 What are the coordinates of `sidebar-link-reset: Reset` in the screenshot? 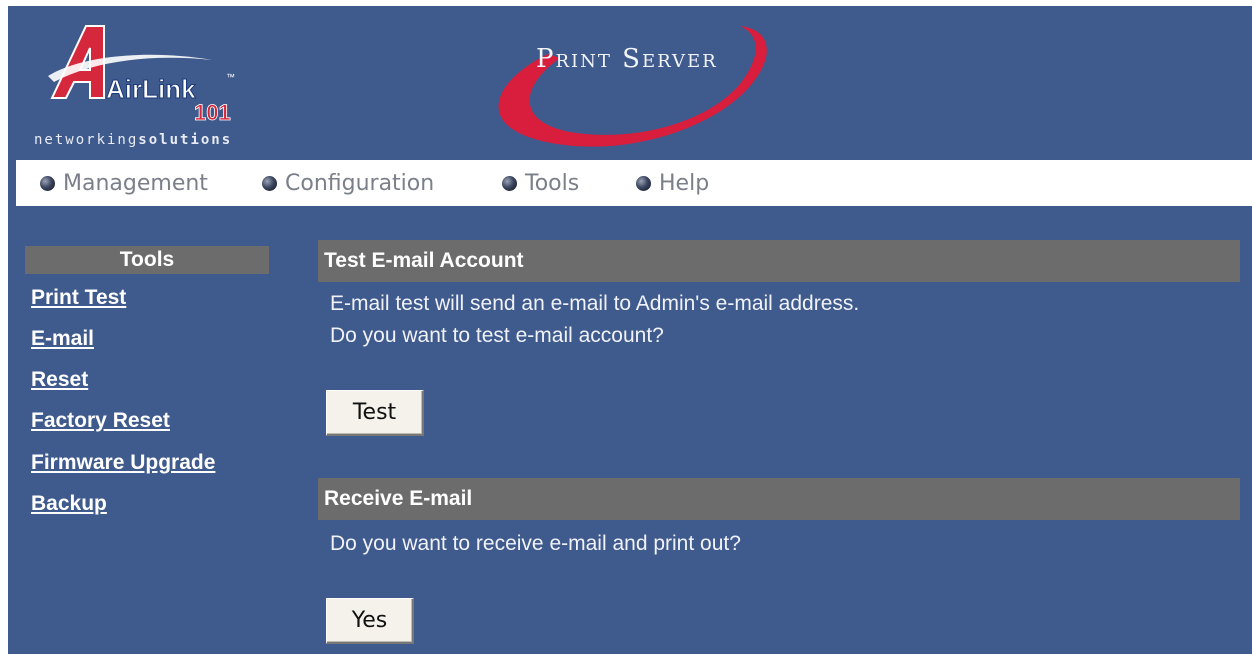 It's located at (59, 380).